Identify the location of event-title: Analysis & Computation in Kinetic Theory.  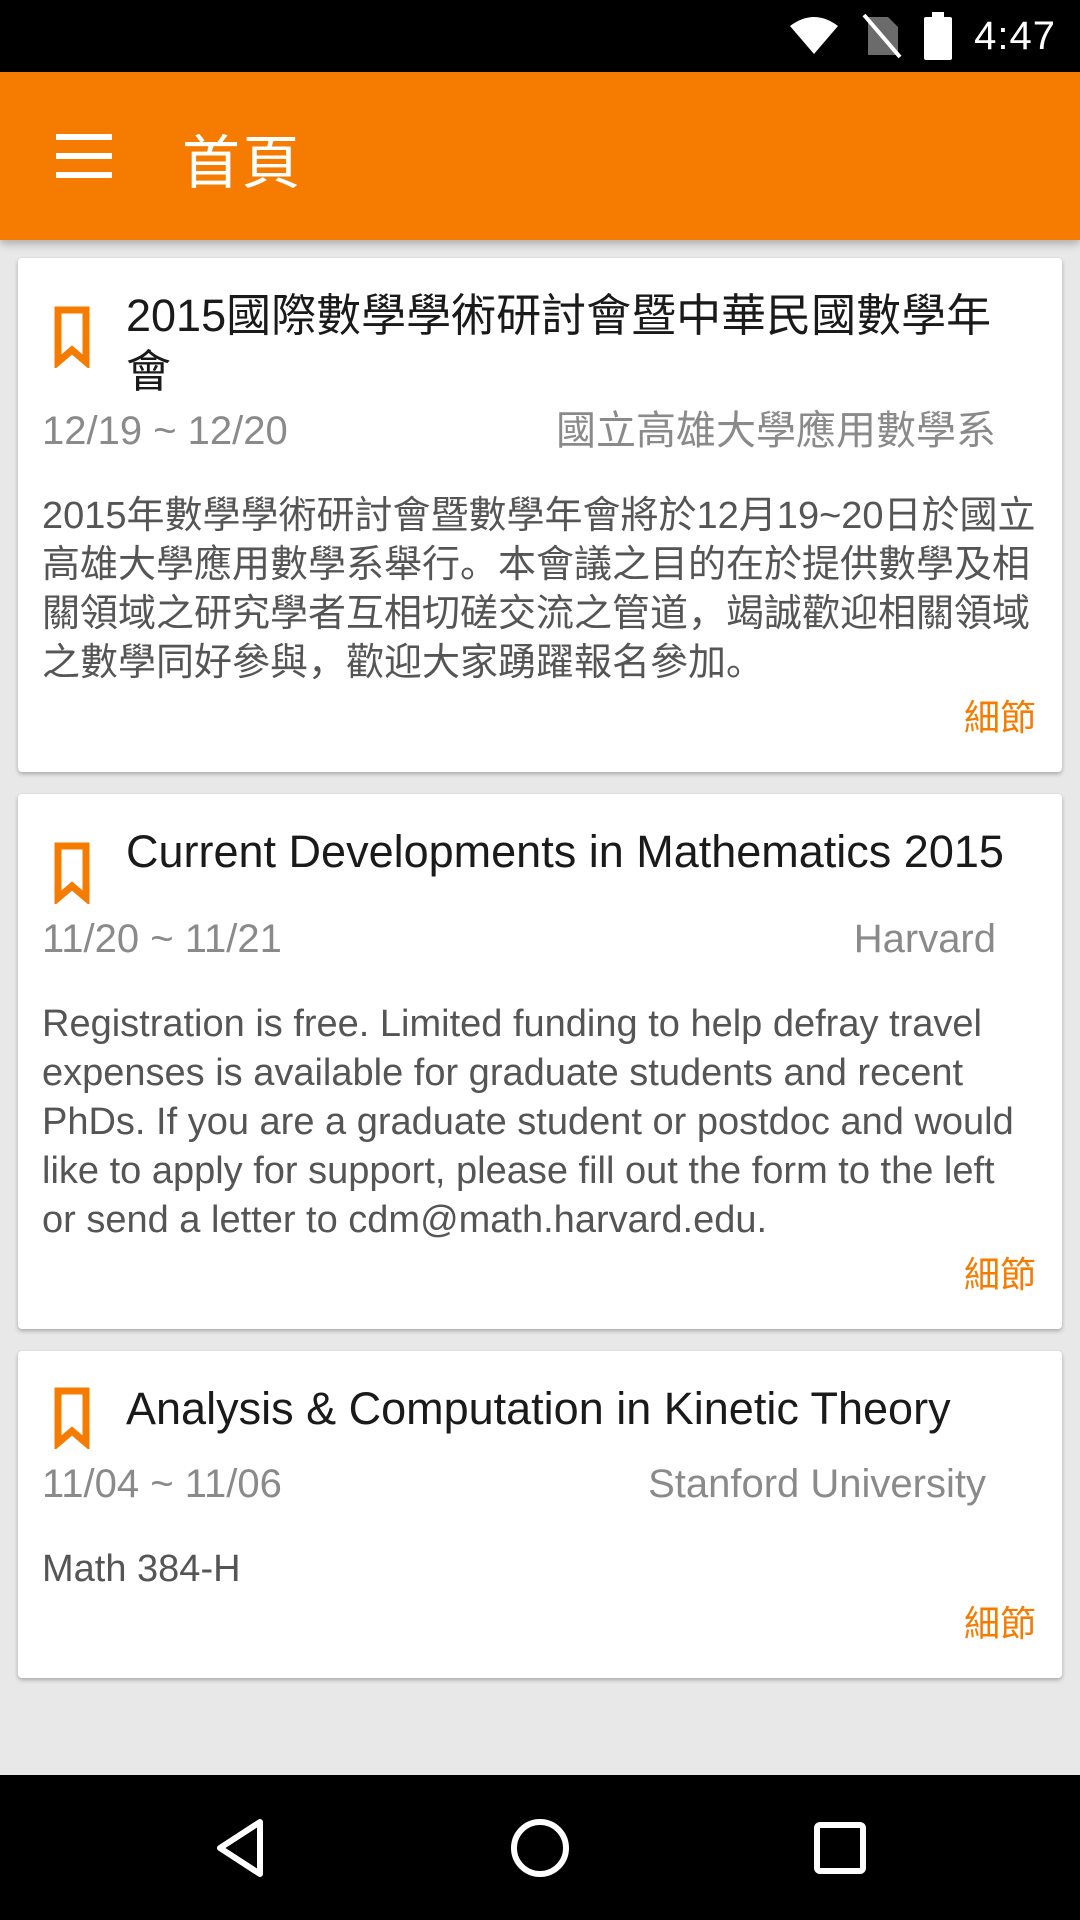
(538, 1408).